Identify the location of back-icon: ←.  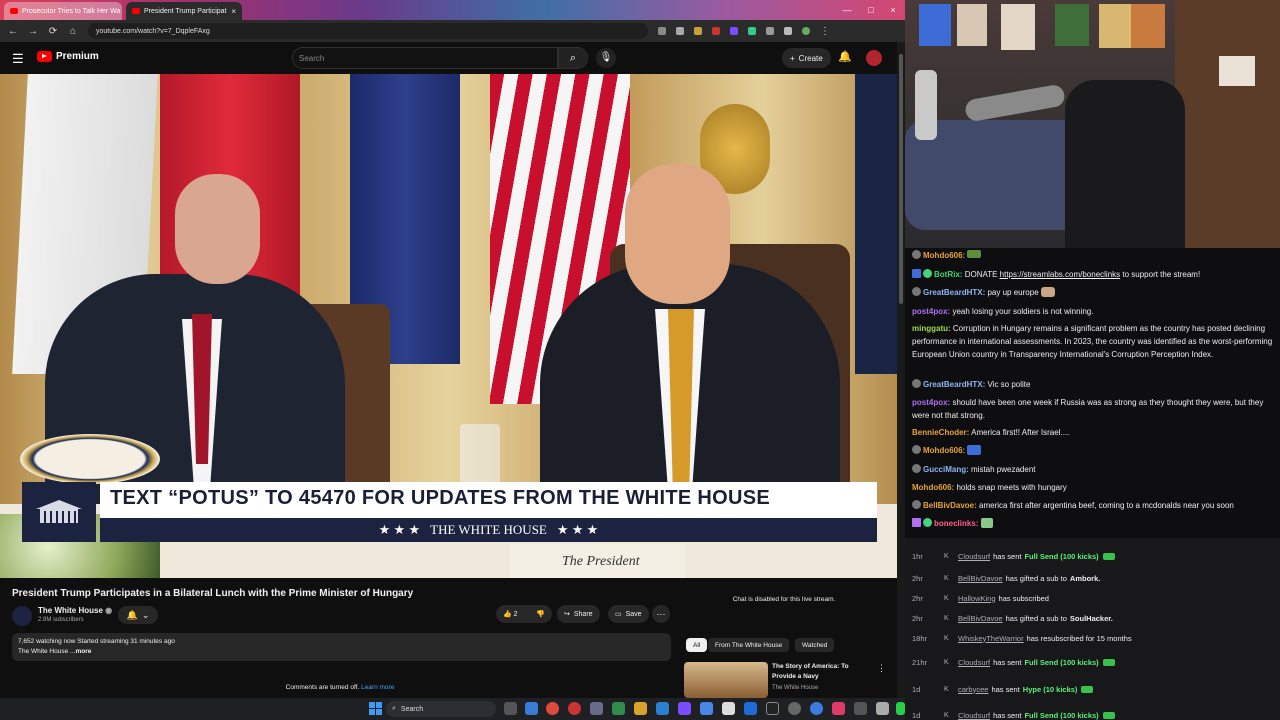
(13, 31).